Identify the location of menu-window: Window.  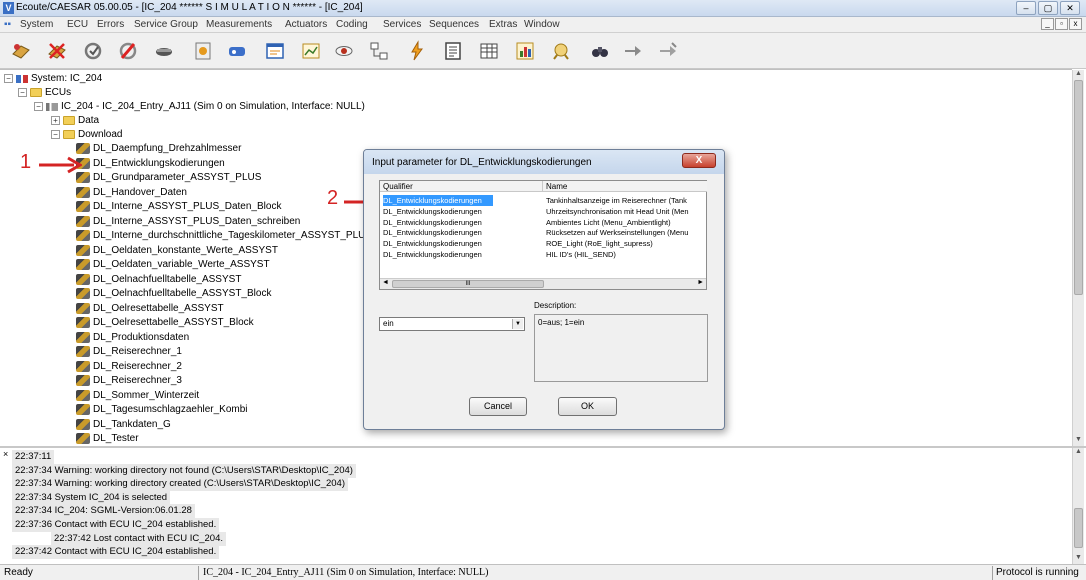
(542, 24).